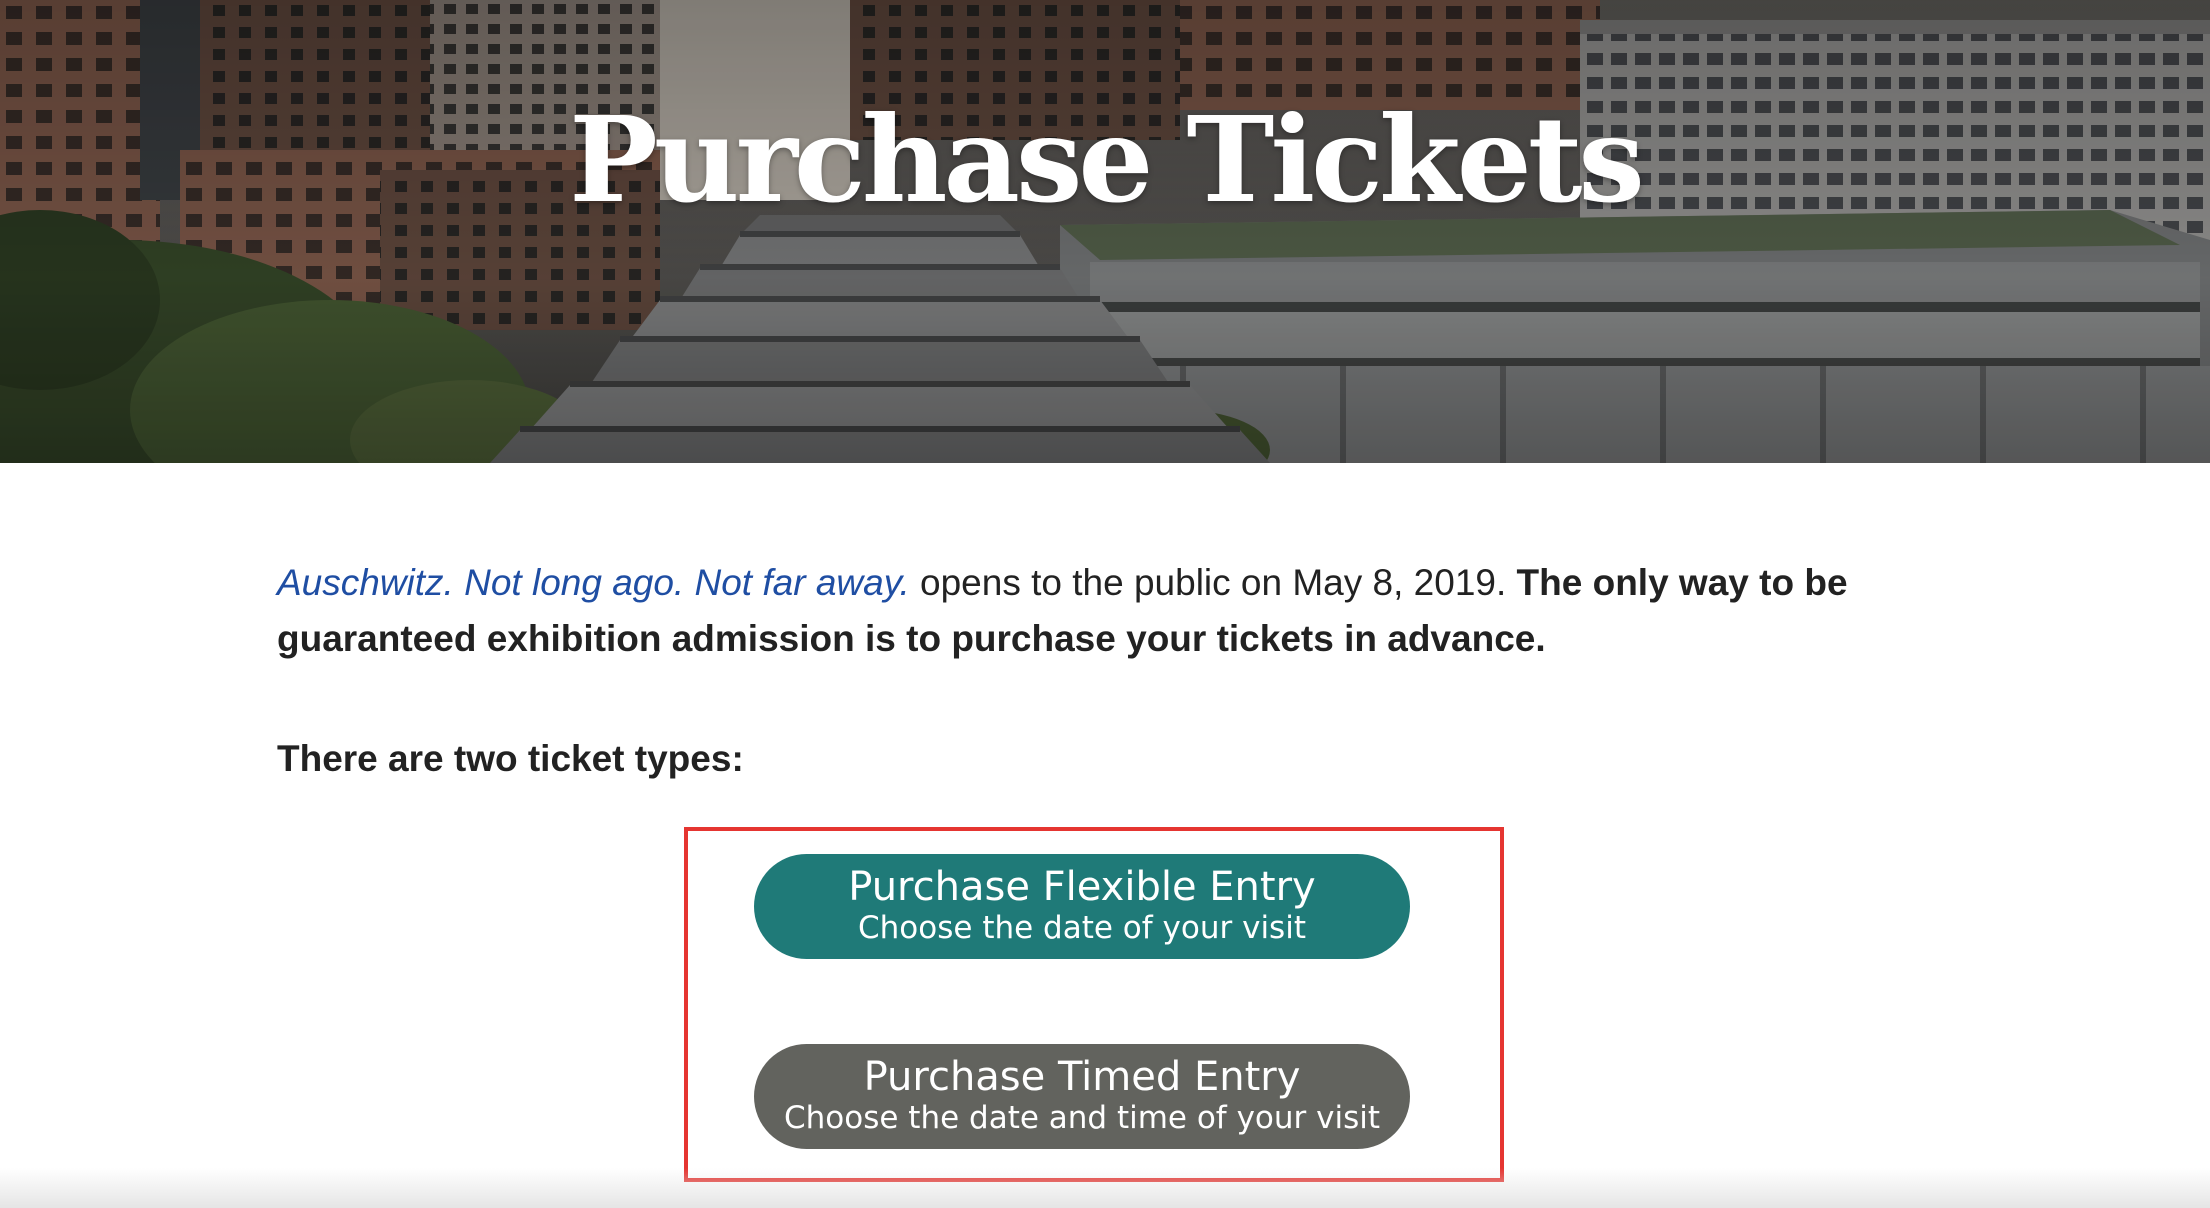  Describe the element at coordinates (1082, 928) in the screenshot. I see `flexible-entry-subtitle: Choose the date of your visit` at that location.